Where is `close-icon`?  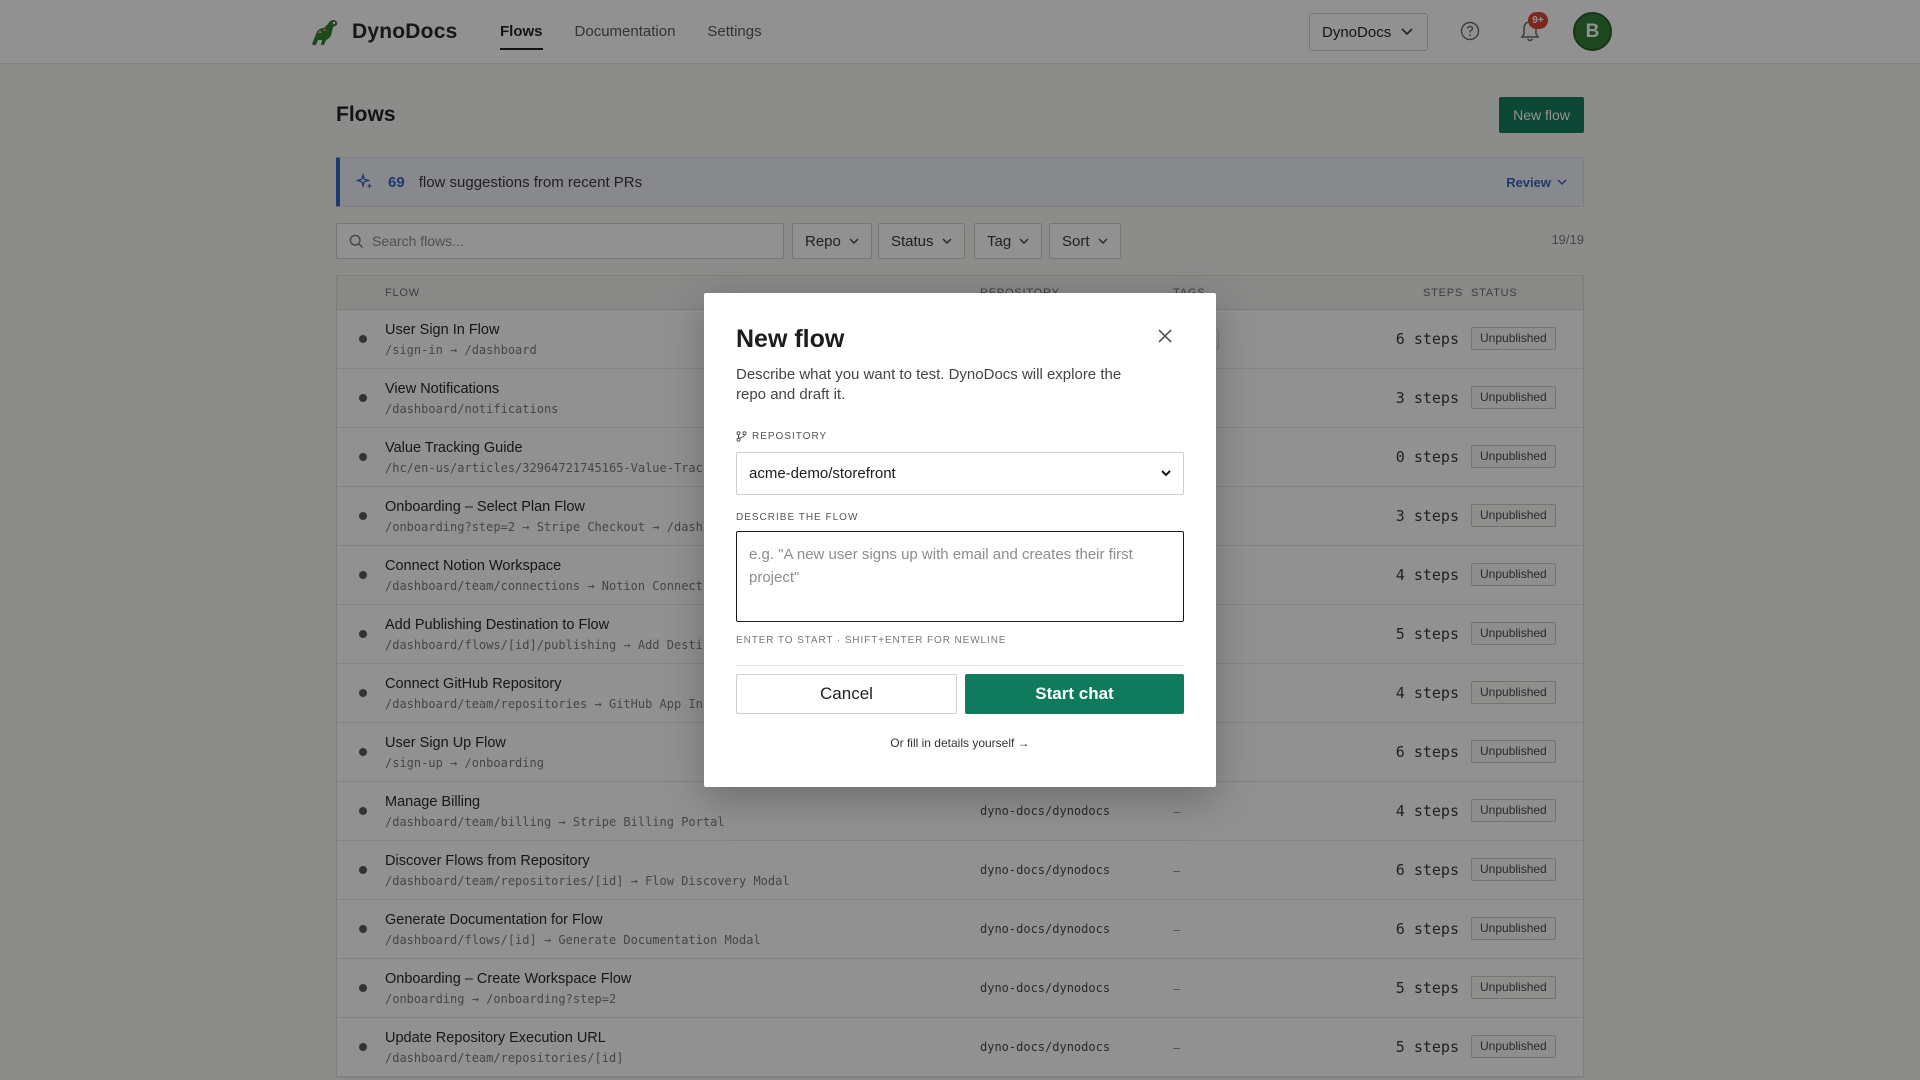
close-icon is located at coordinates (1165, 336).